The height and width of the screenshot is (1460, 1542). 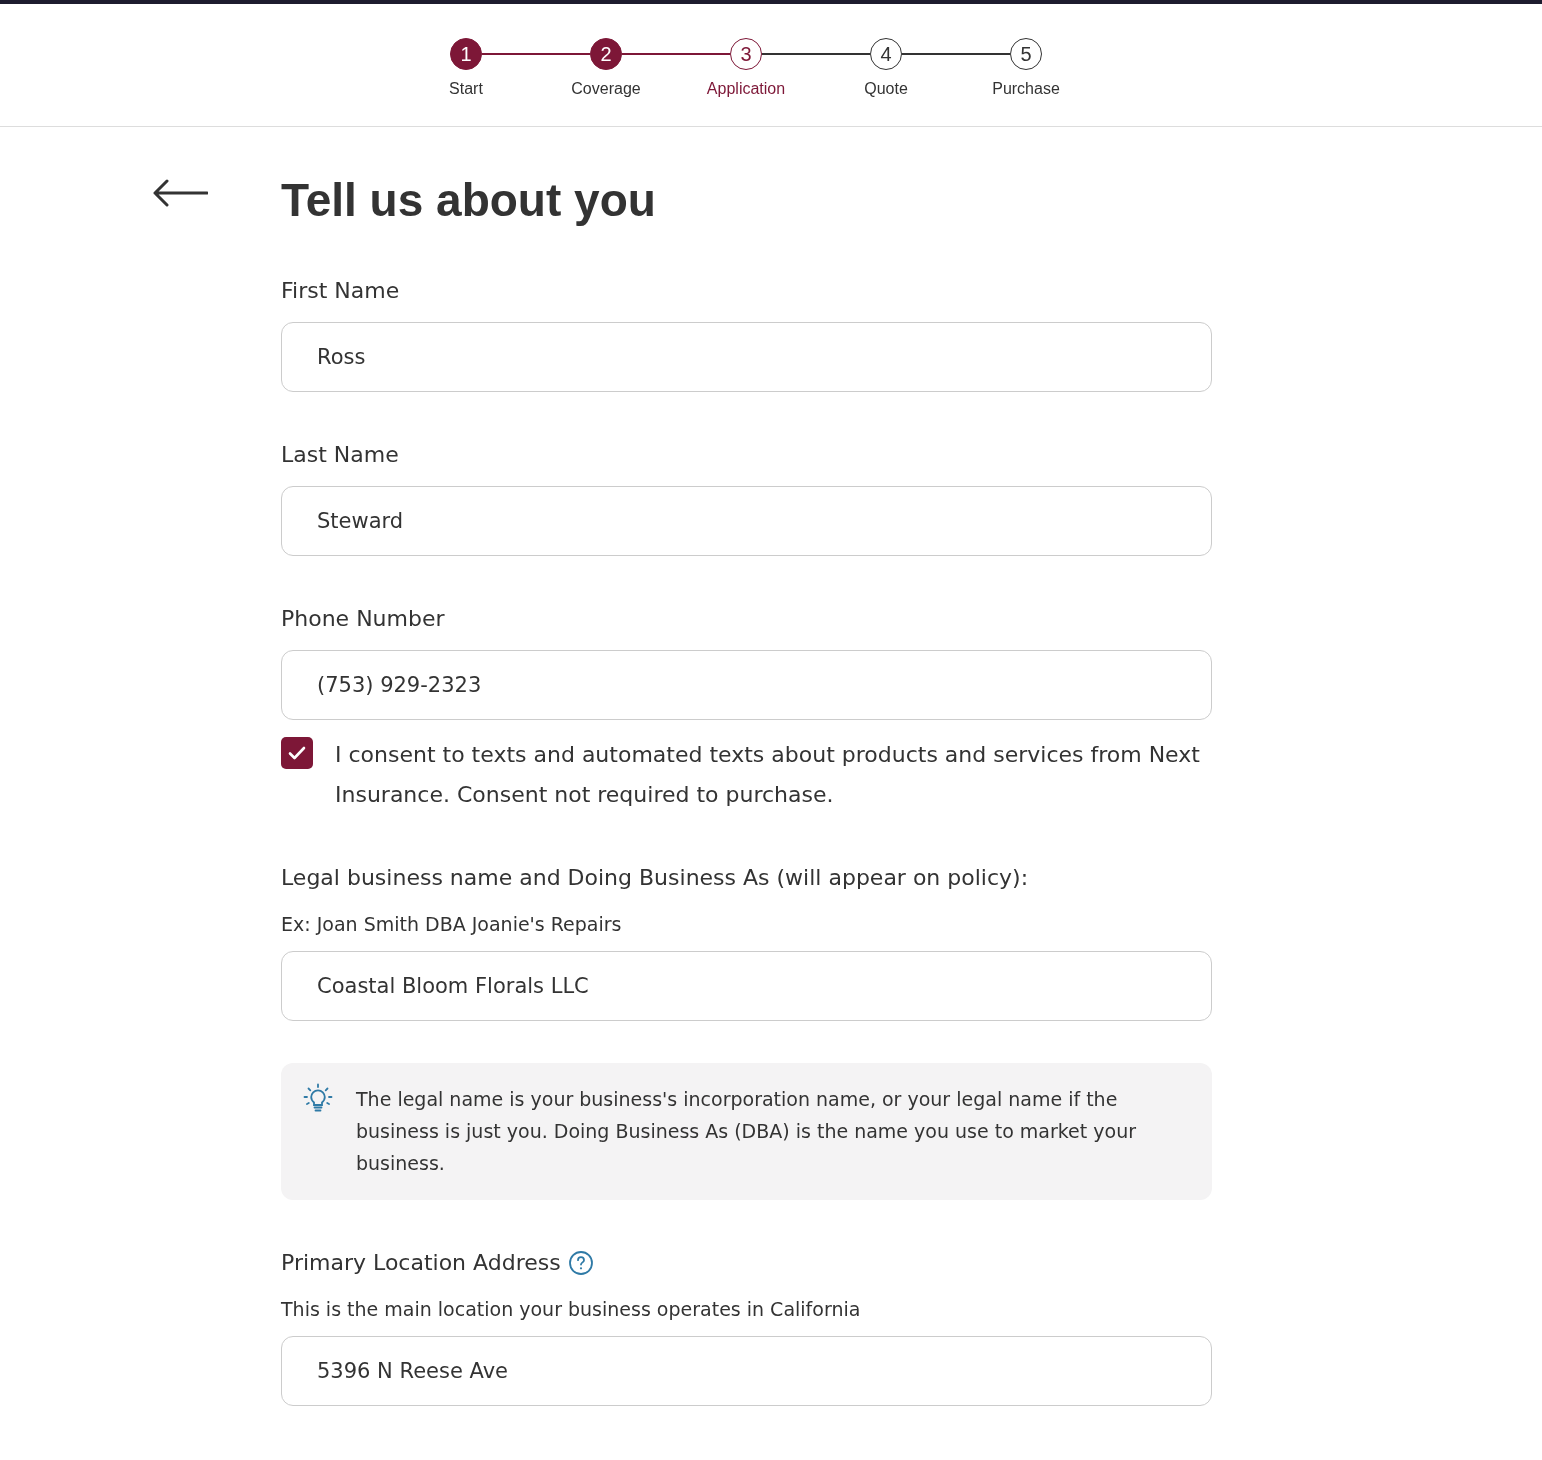 I want to click on back-button, so click(x=180, y=193).